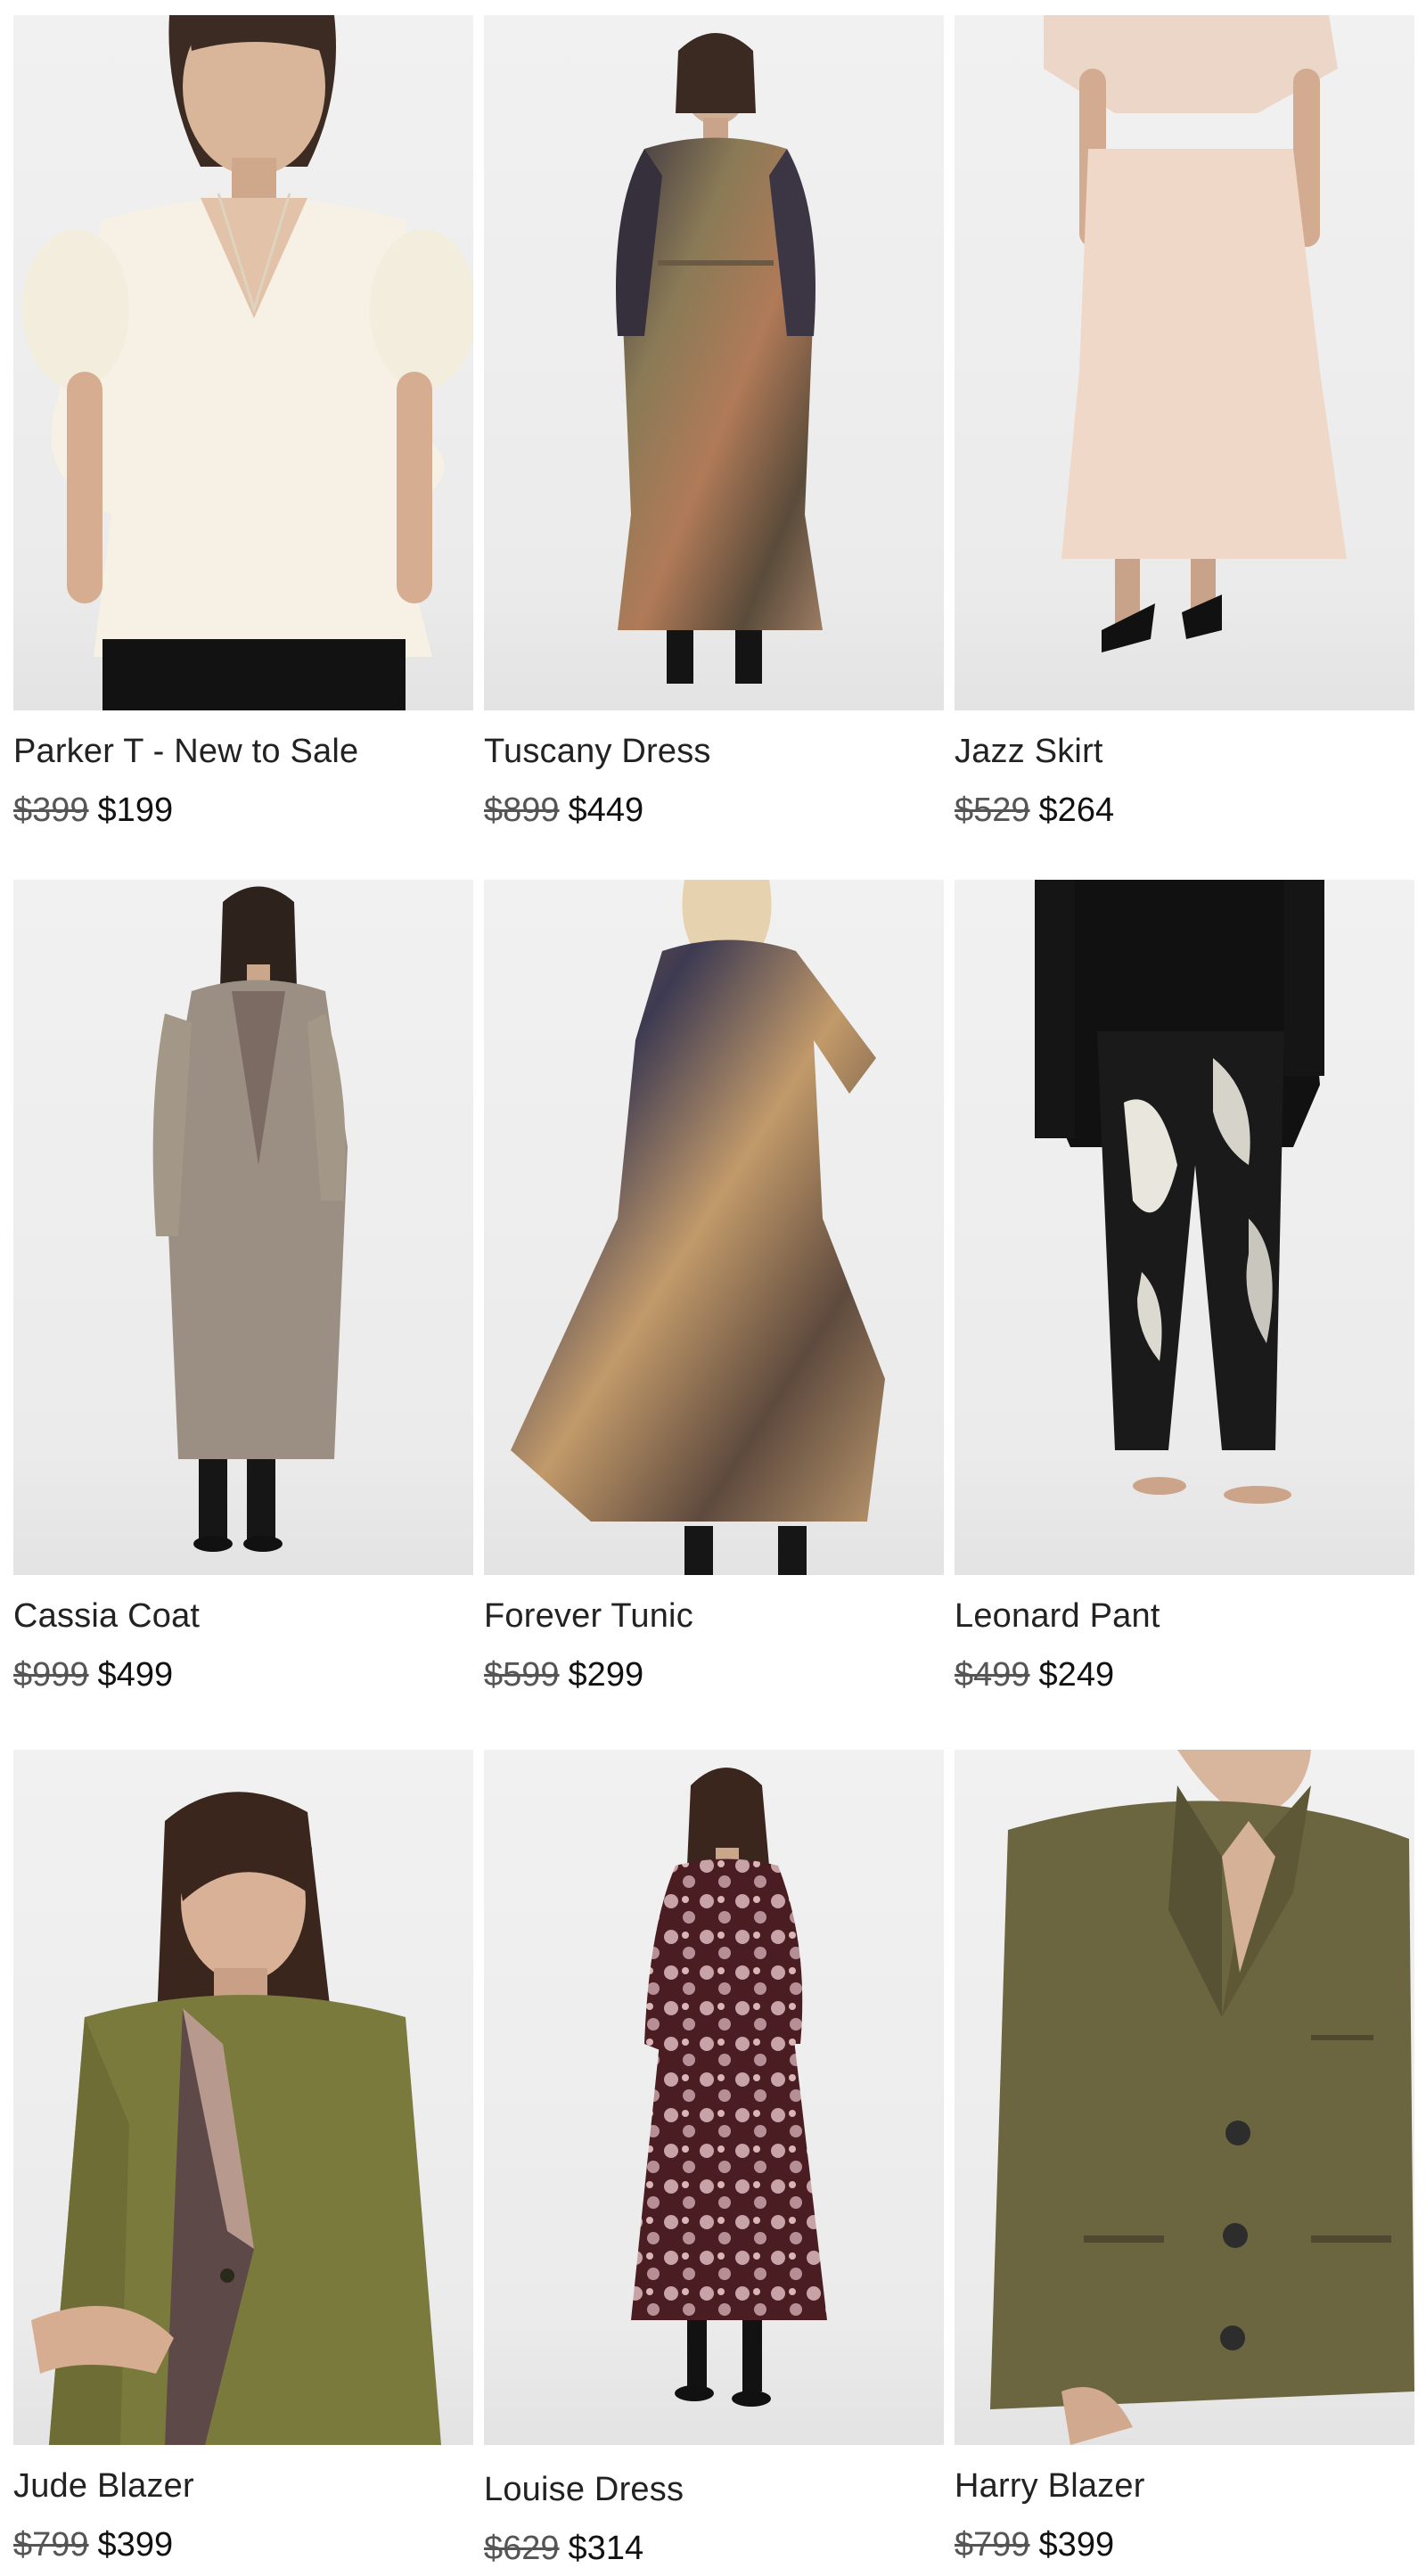  Describe the element at coordinates (135, 1675) in the screenshot. I see `sale-price: $499` at that location.